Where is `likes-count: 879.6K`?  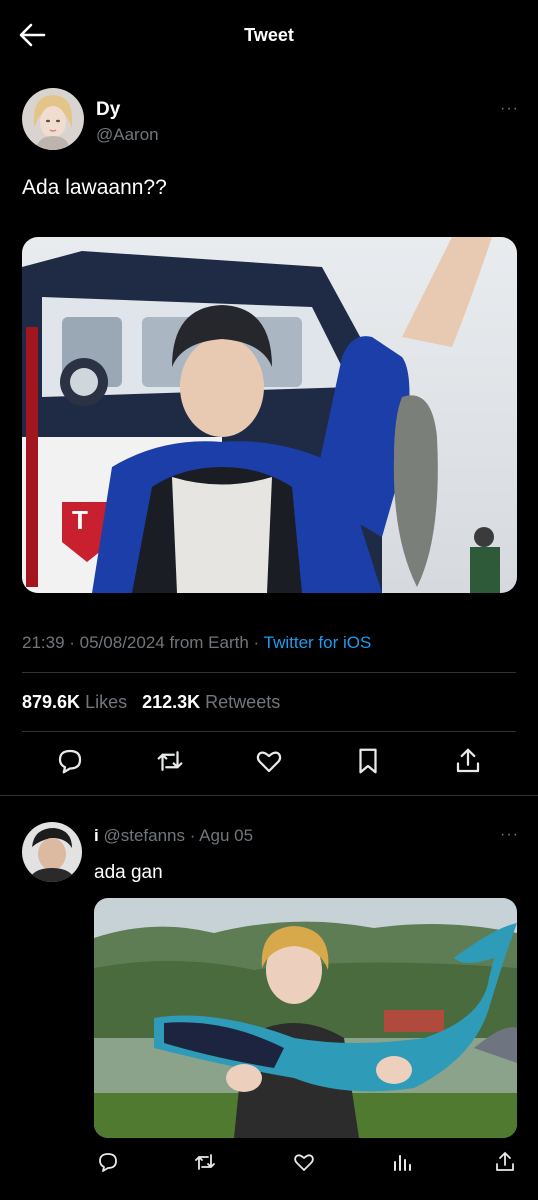 likes-count: 879.6K is located at coordinates (51, 702).